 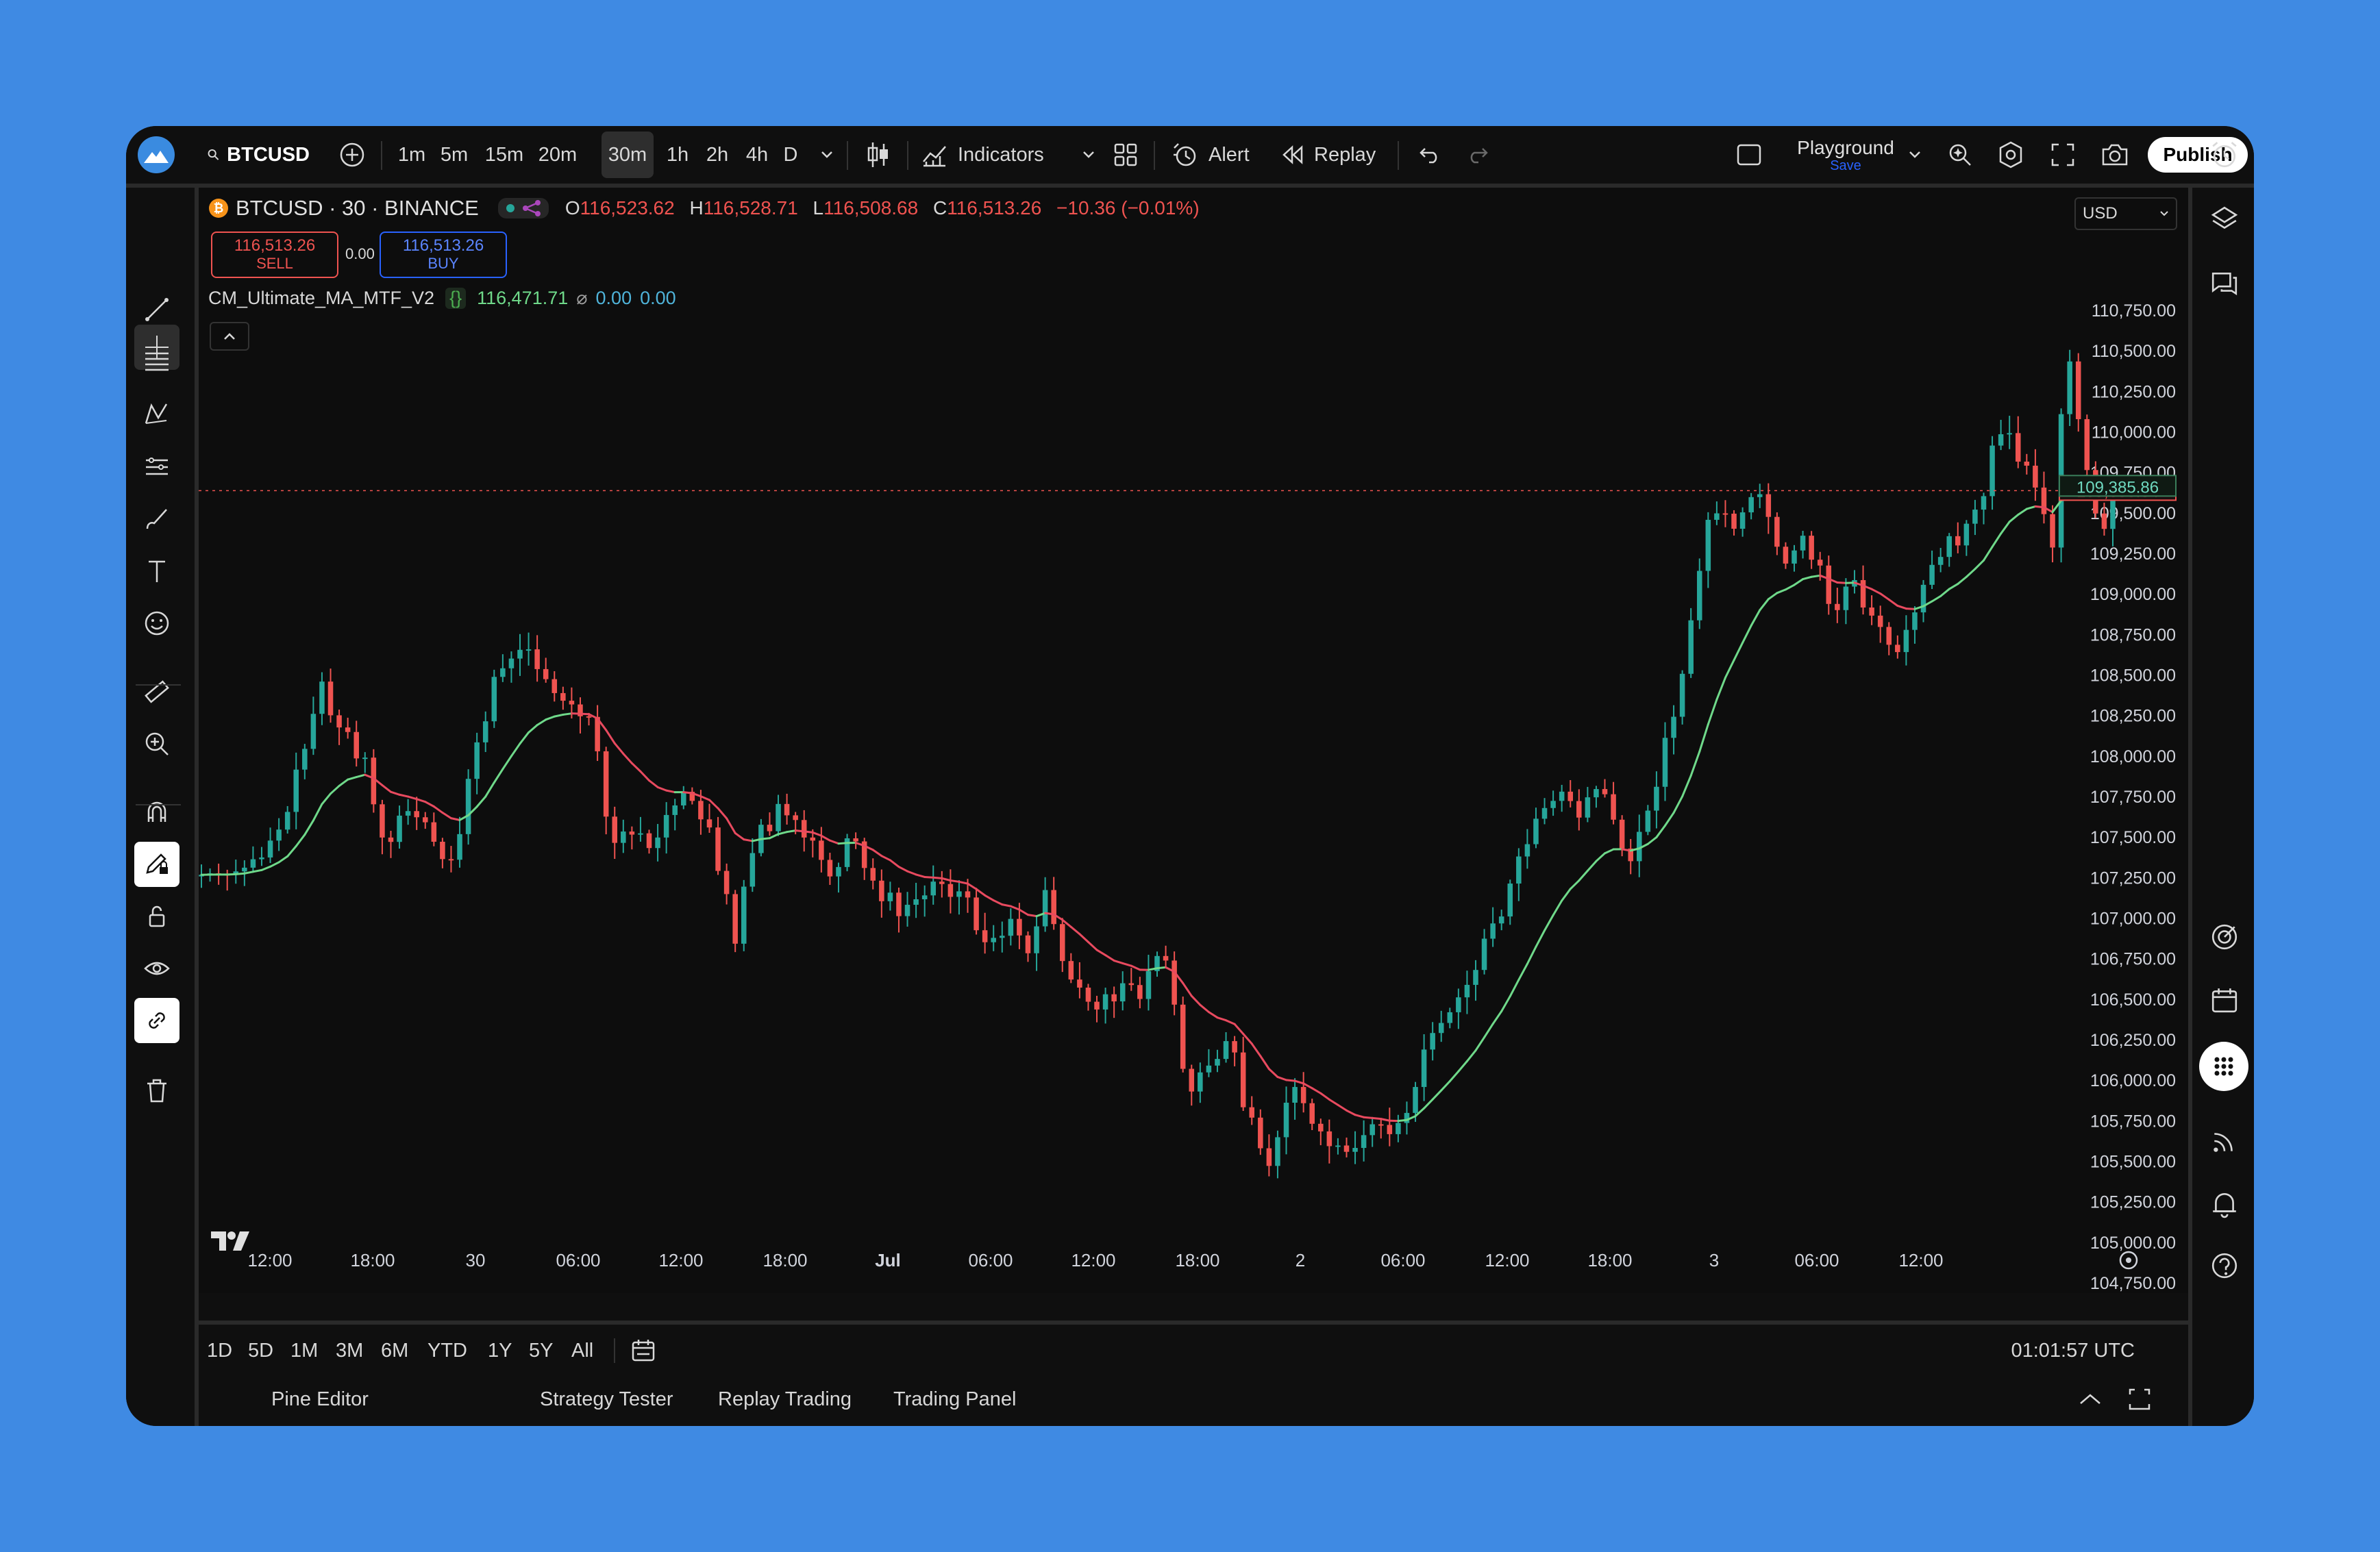 I want to click on tab-trading-panel: Trading Panel, so click(x=954, y=1399).